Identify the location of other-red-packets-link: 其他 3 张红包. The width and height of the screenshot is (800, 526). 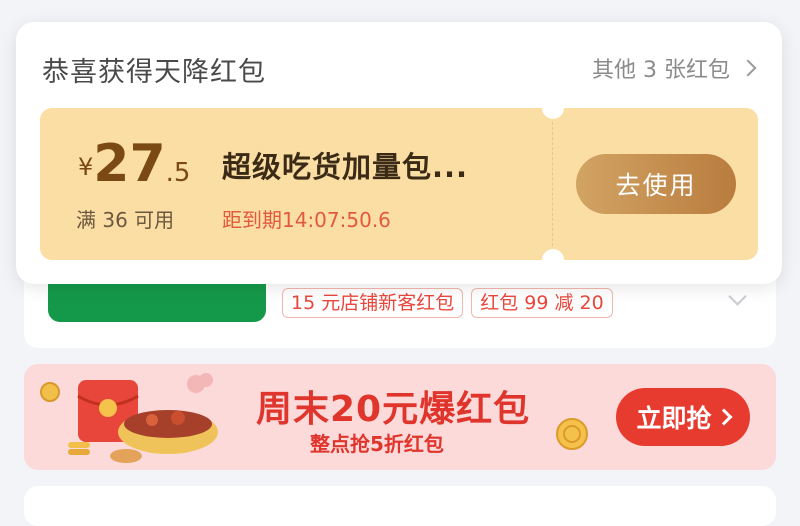
(674, 68).